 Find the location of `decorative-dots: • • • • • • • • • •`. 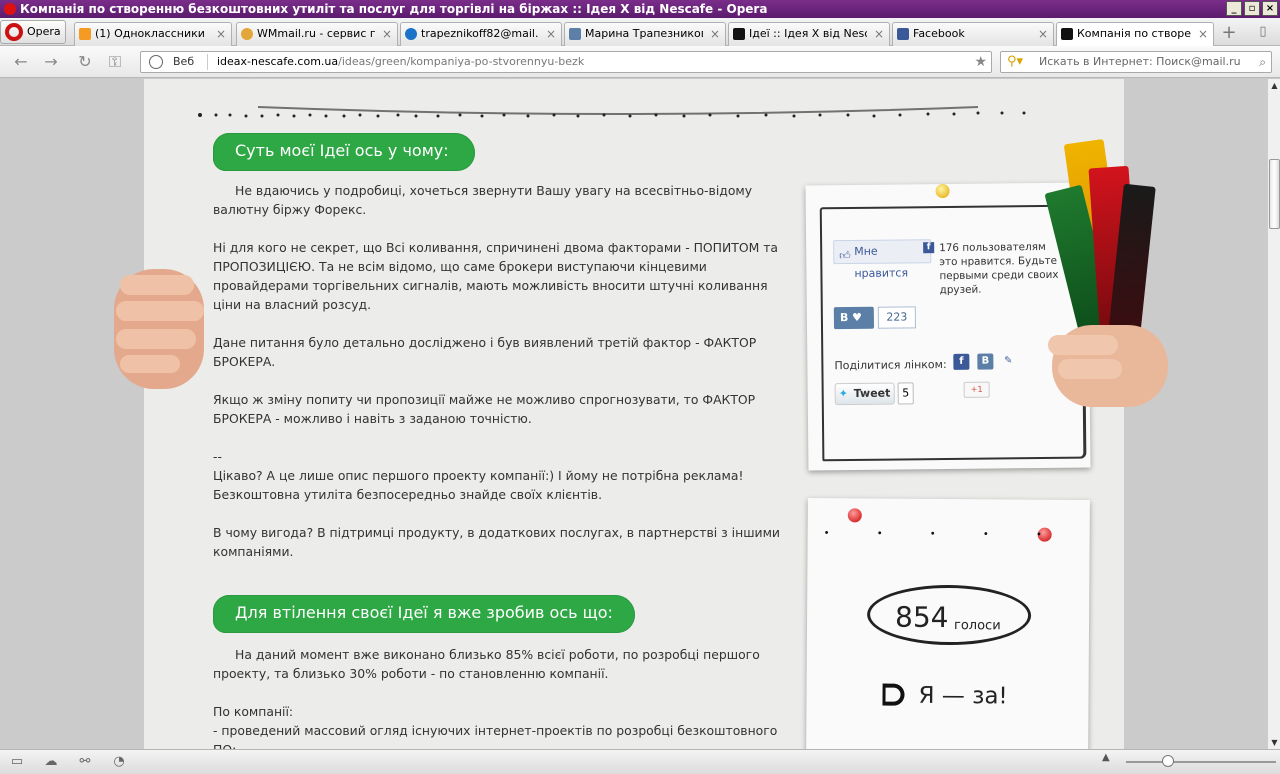

decorative-dots: • • • • • • • • • • is located at coordinates (948, 534).